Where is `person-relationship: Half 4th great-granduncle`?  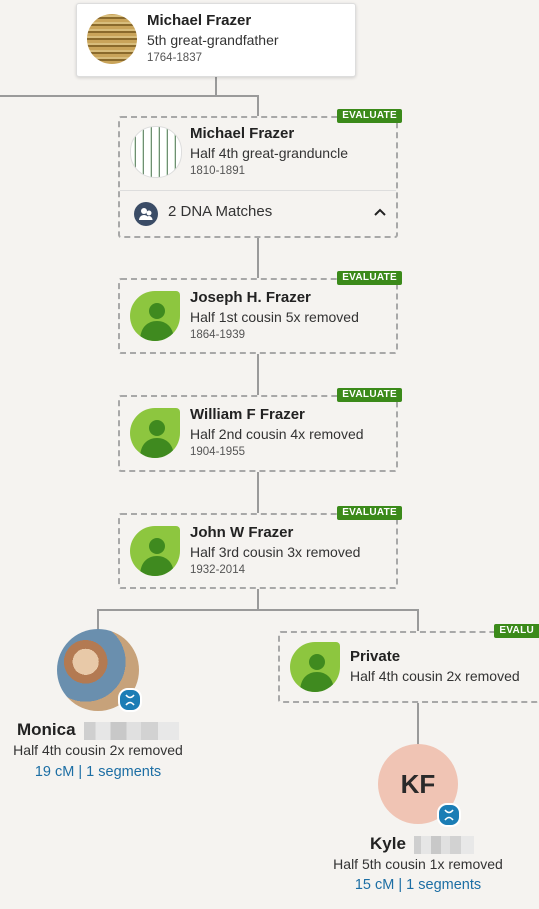 person-relationship: Half 4th great-granduncle is located at coordinates (269, 153).